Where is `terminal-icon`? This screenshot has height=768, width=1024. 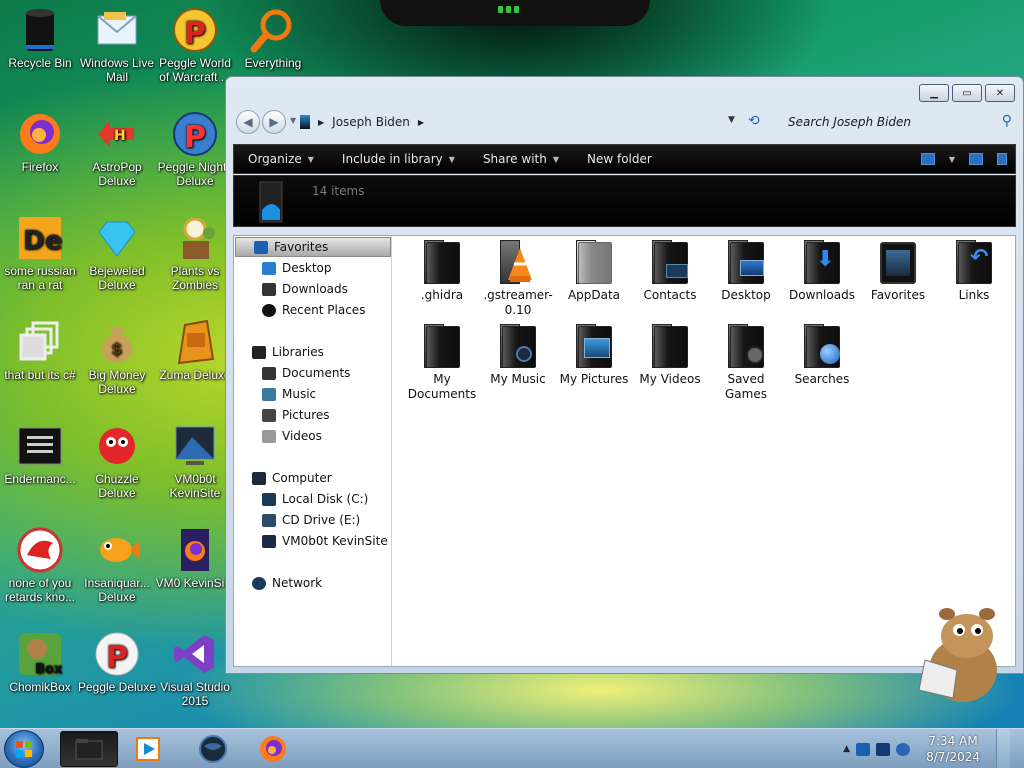
terminal-icon is located at coordinates (40, 446).